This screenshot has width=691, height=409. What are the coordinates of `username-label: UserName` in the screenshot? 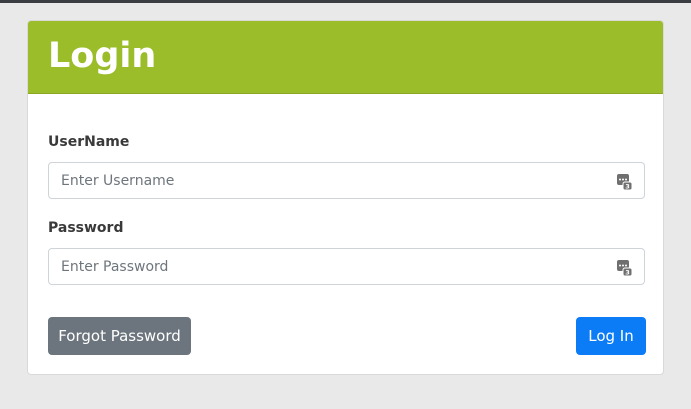 It's located at (89, 142).